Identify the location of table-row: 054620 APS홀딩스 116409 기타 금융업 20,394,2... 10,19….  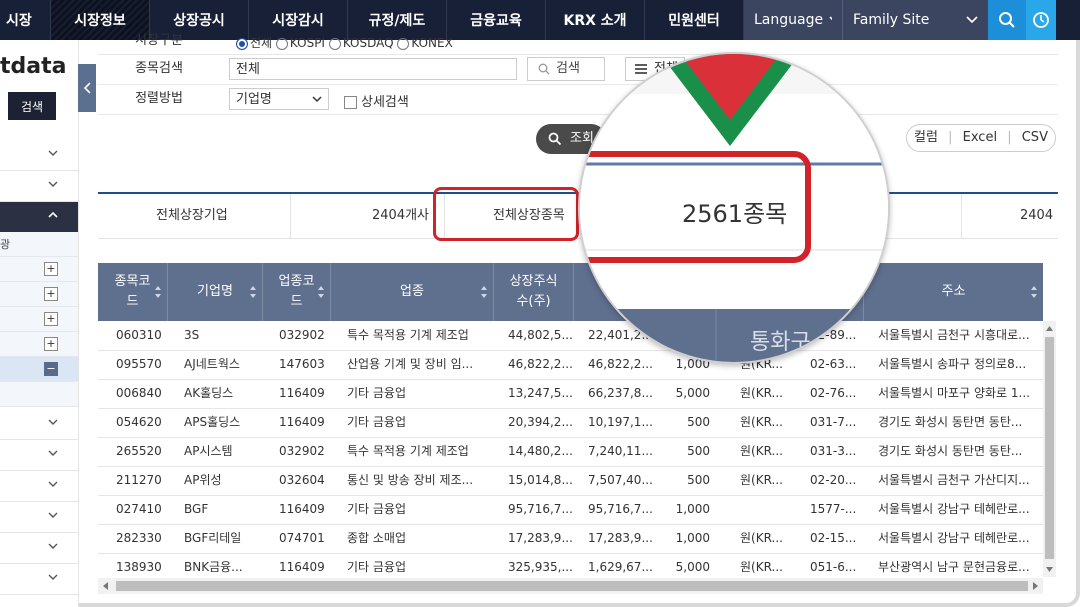
(570, 423).